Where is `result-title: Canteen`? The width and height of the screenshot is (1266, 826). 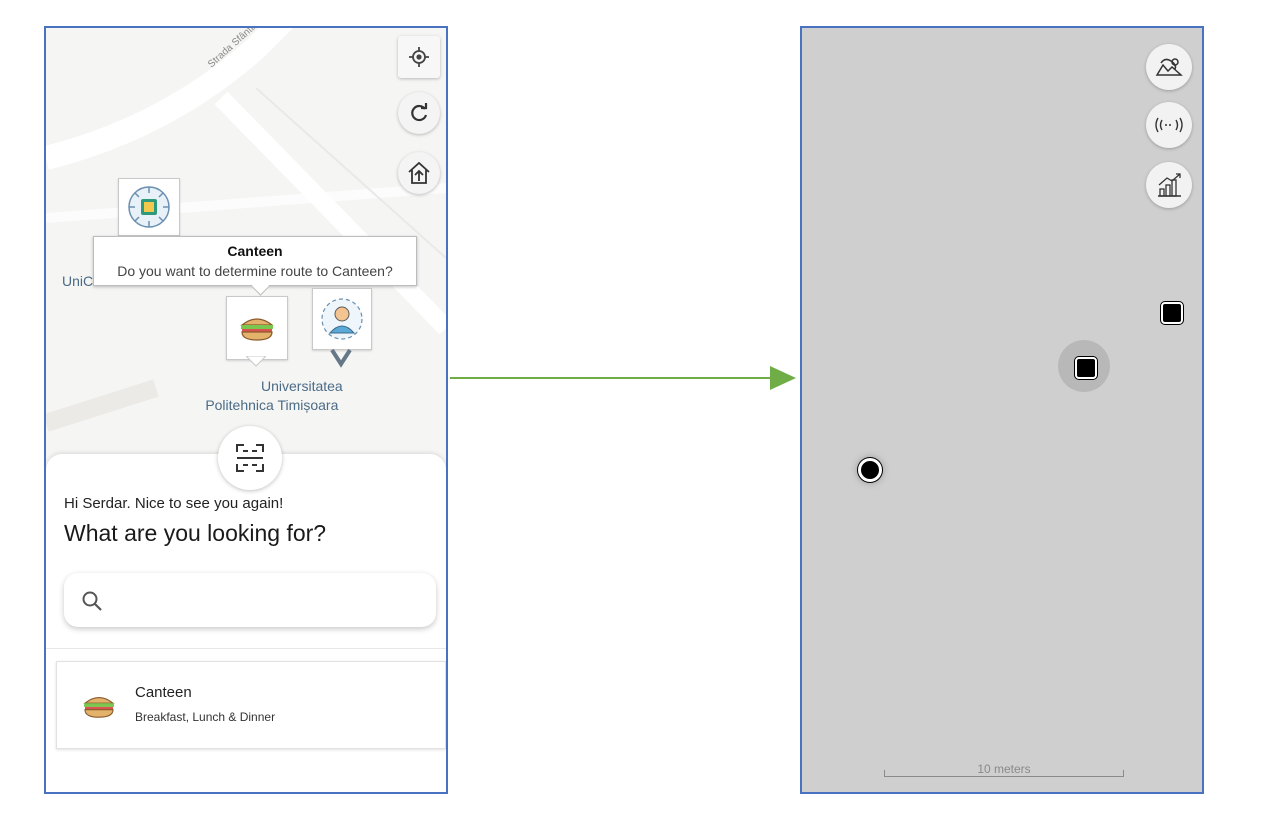
result-title: Canteen is located at coordinates (163, 692).